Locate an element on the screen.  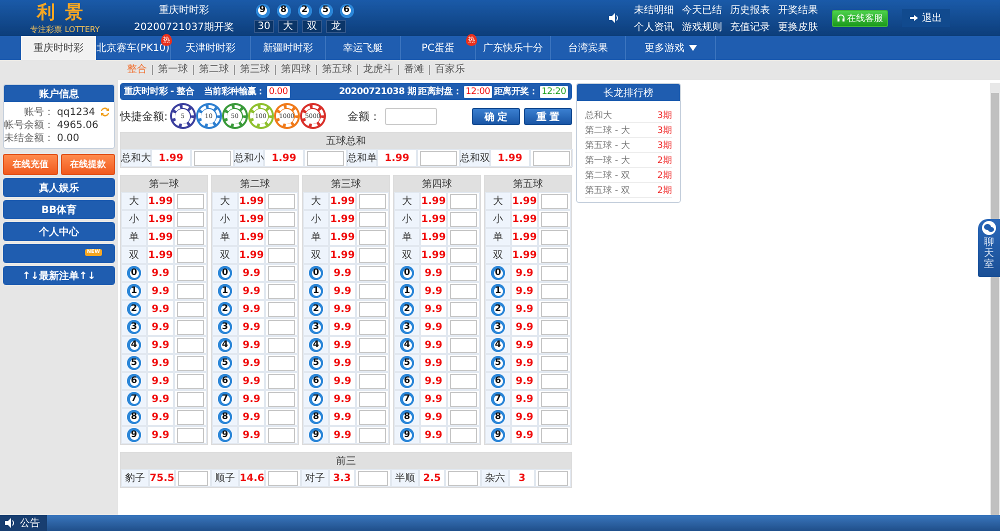
submit-button: 确 定 is located at coordinates (496, 116).